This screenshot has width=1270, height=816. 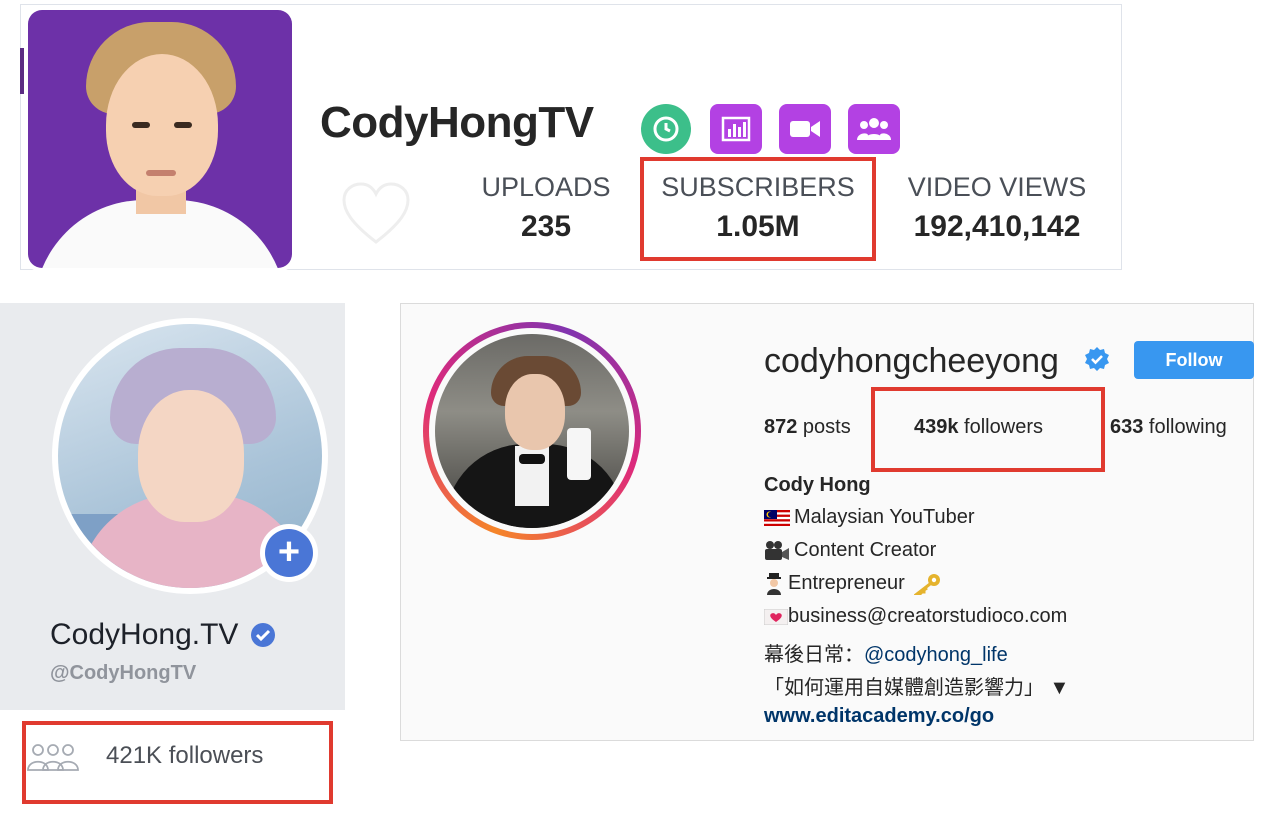 I want to click on love-letter-icon, so click(x=776, y=616).